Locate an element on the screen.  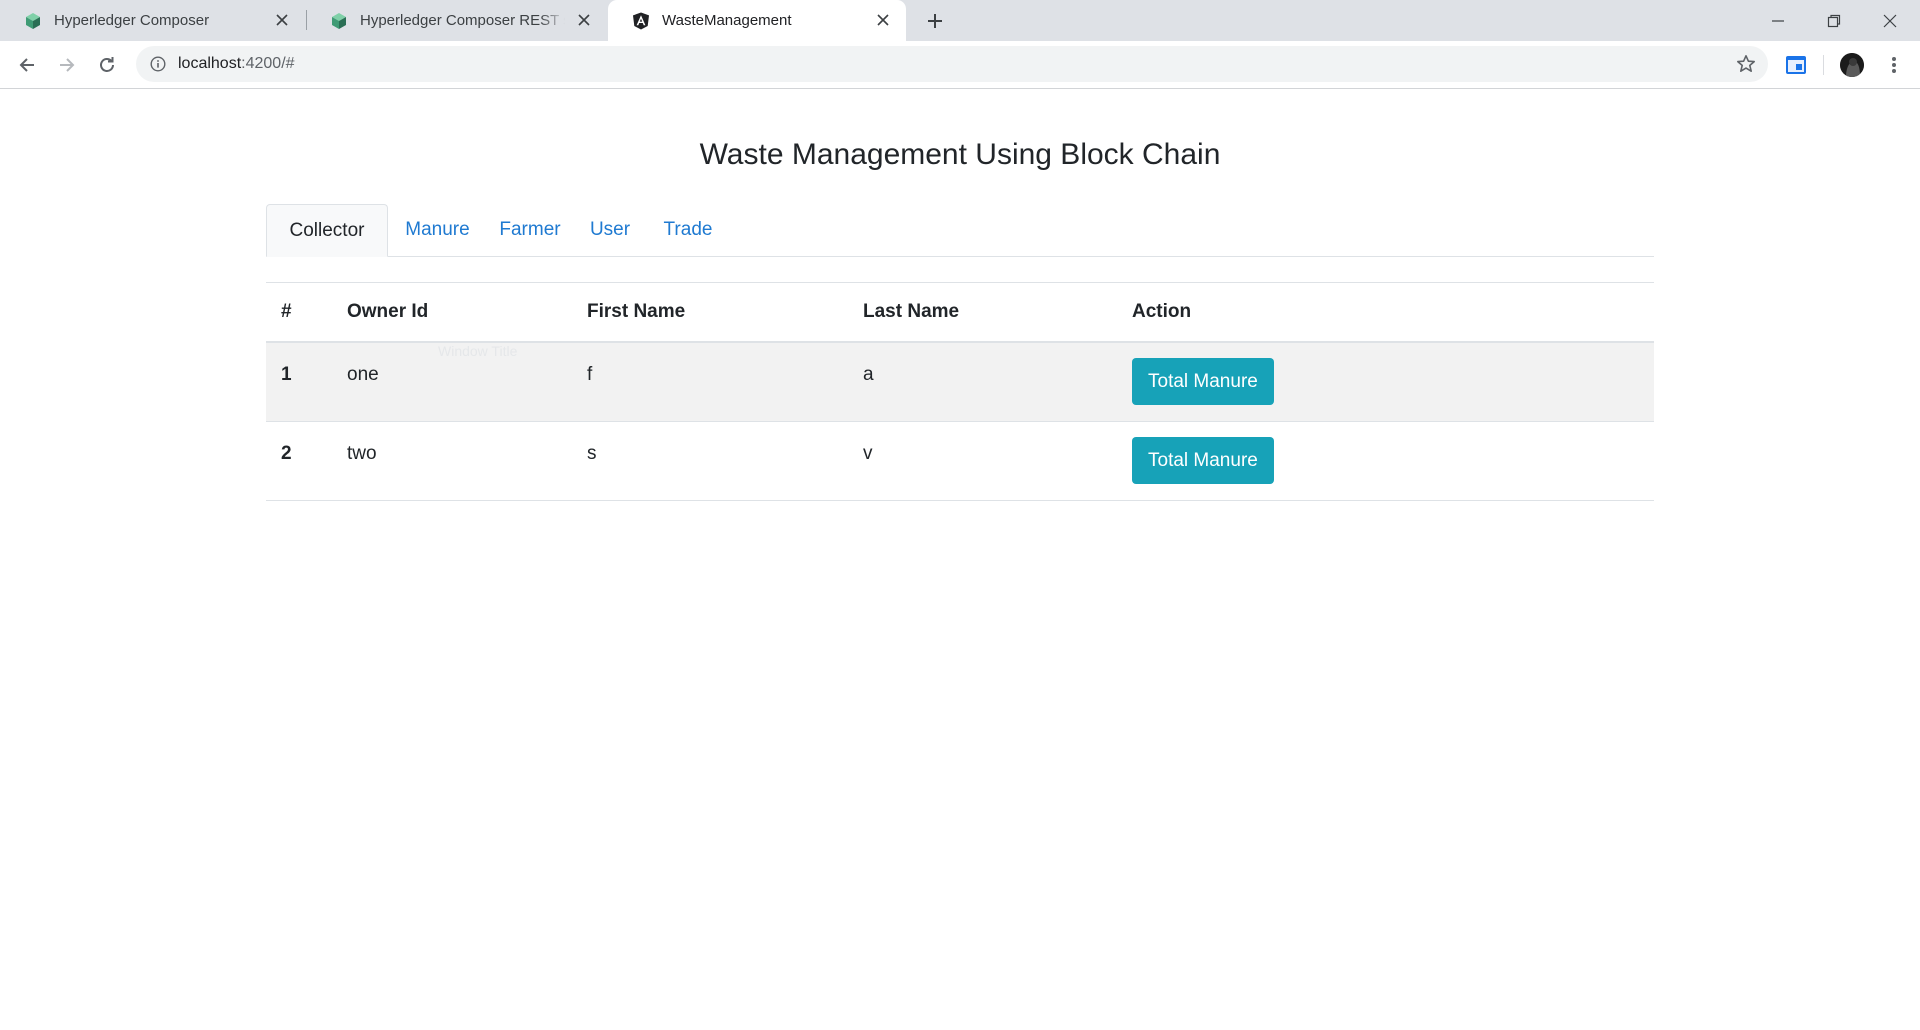
avatar-image is located at coordinates (1852, 65).